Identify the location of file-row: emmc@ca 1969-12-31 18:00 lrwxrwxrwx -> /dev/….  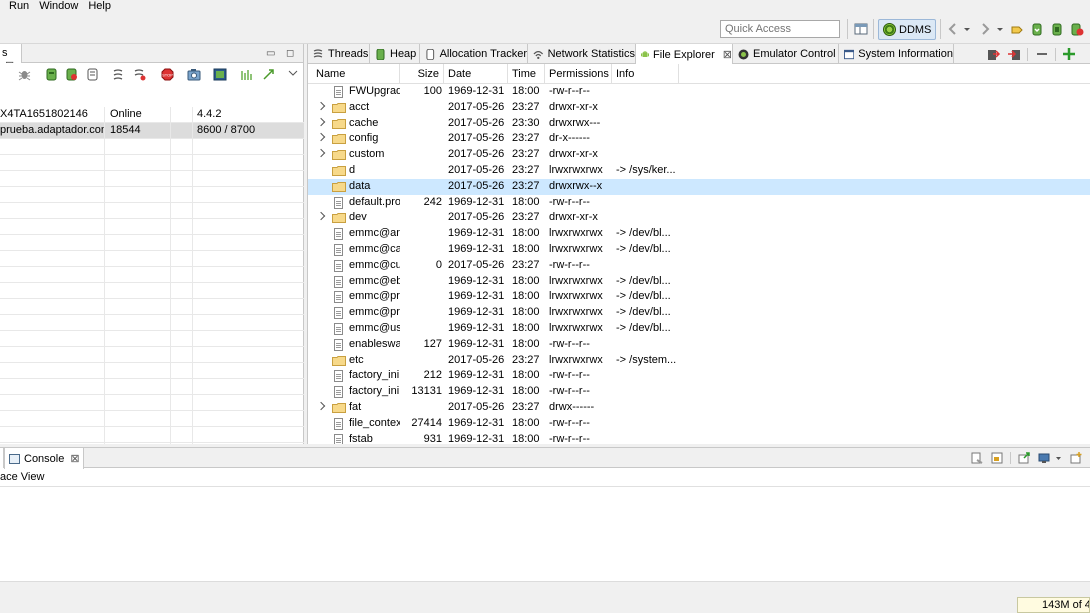
(699, 250).